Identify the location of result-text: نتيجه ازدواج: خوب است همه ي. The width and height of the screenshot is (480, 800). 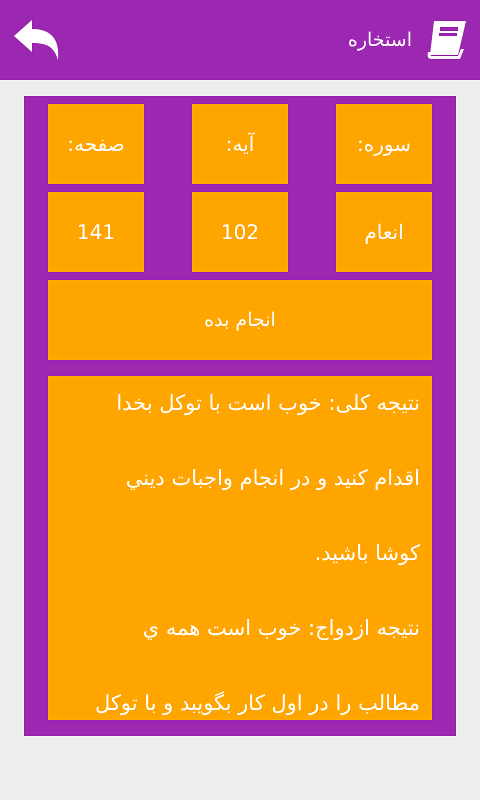
(281, 628).